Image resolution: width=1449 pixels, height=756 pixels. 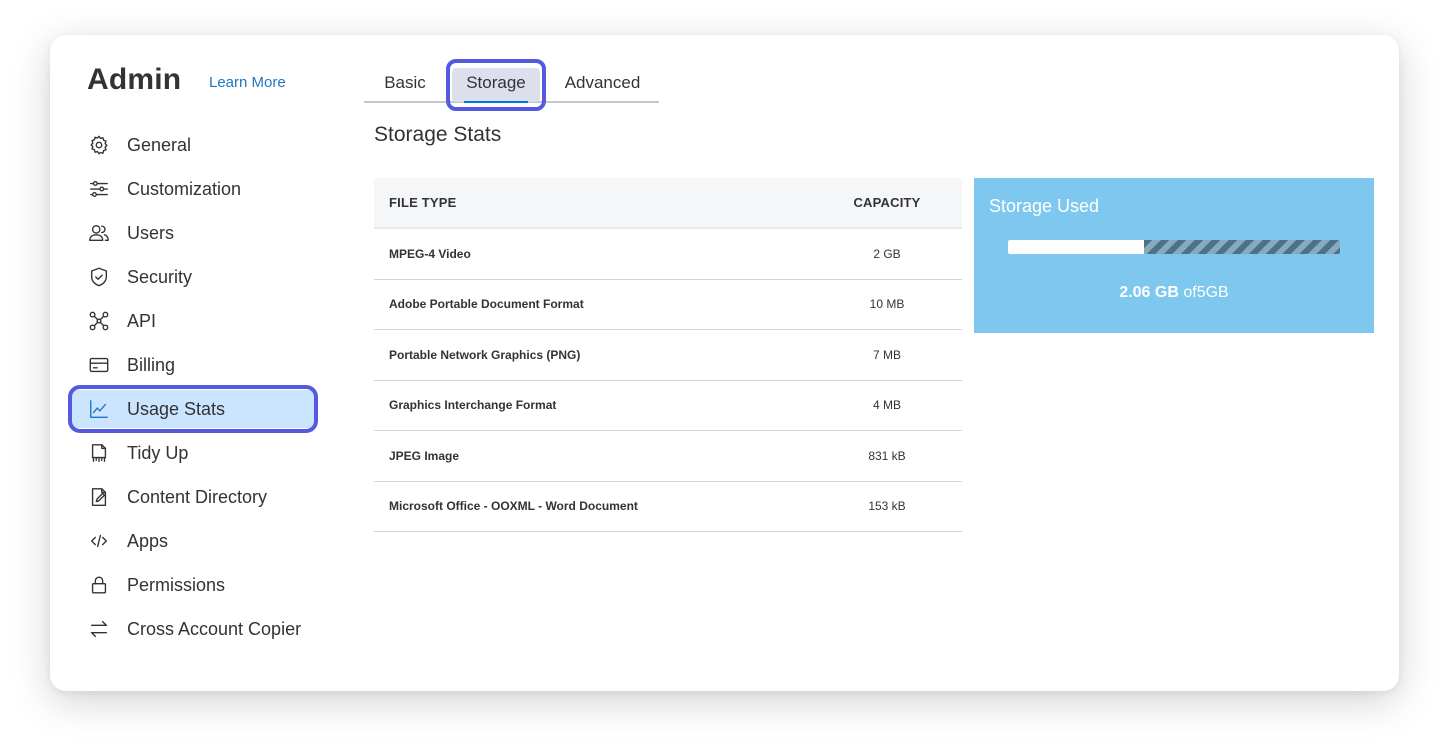 I want to click on file-type-cell: Graphics Interchange Format, so click(x=473, y=405).